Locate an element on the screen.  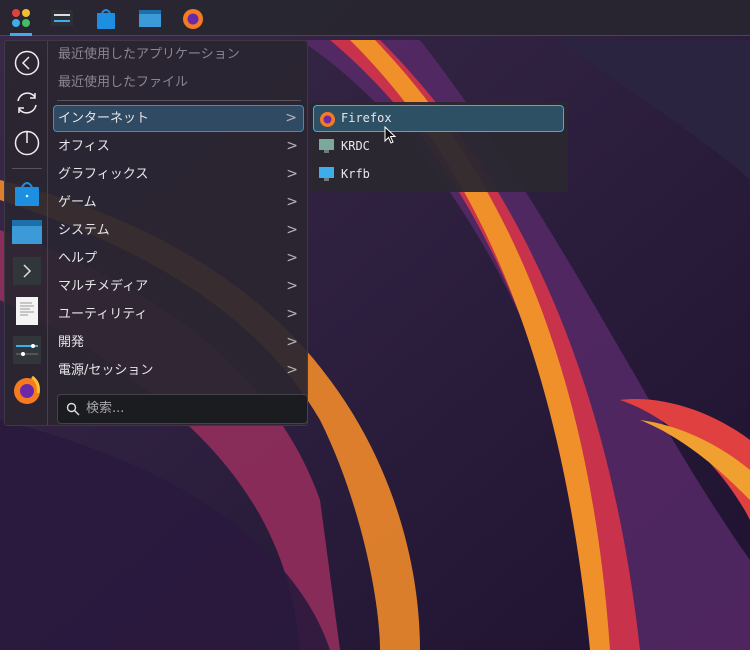
category-games: ゲーム > is located at coordinates (178, 202).